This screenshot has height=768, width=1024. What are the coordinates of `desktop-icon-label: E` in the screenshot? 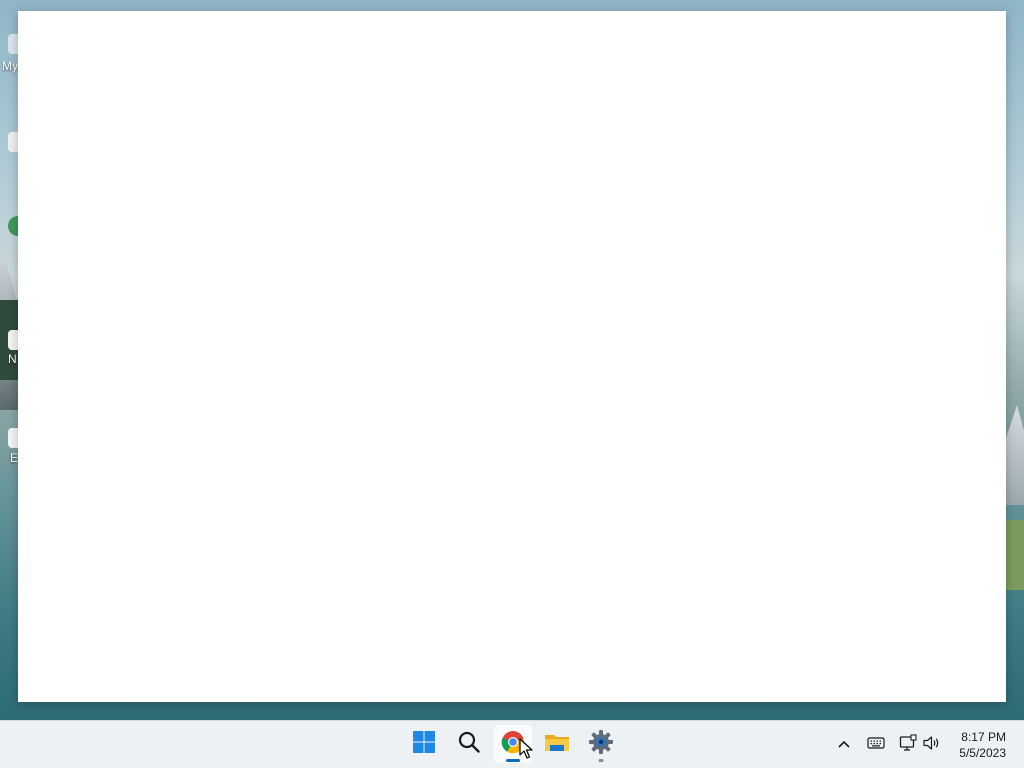 It's located at (14, 458).